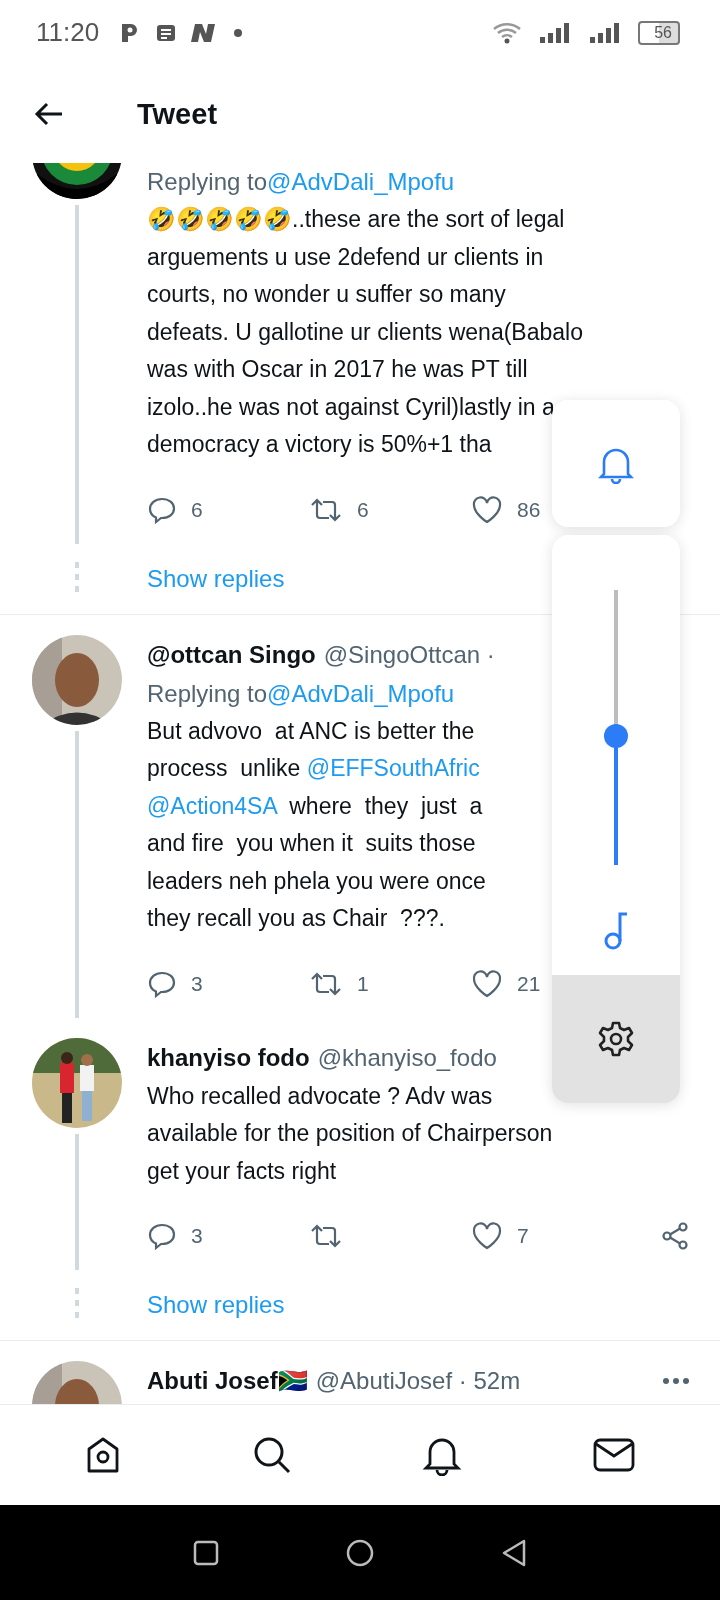  I want to click on battery-indicator: 56, so click(659, 32).